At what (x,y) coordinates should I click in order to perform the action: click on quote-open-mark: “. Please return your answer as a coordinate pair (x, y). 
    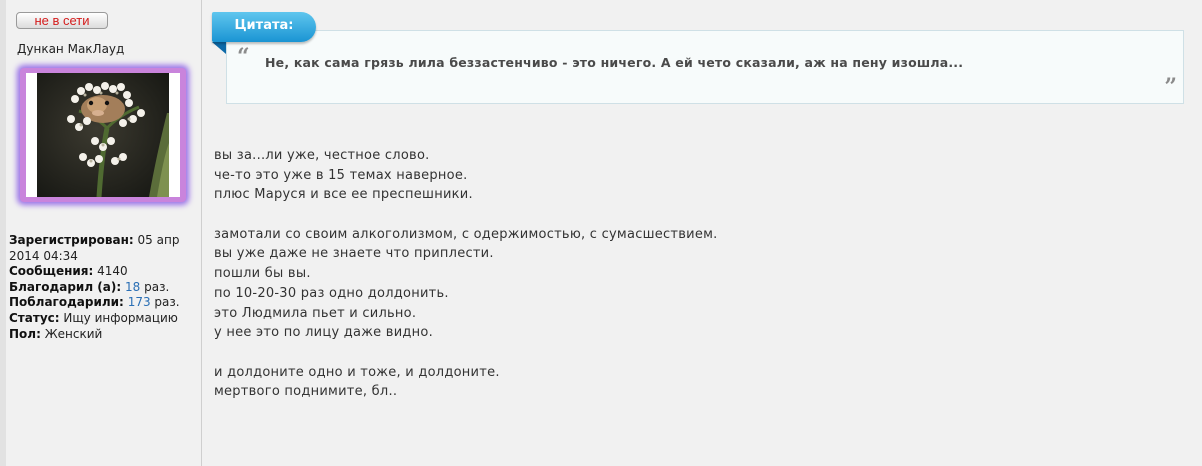
    Looking at the image, I should click on (243, 57).